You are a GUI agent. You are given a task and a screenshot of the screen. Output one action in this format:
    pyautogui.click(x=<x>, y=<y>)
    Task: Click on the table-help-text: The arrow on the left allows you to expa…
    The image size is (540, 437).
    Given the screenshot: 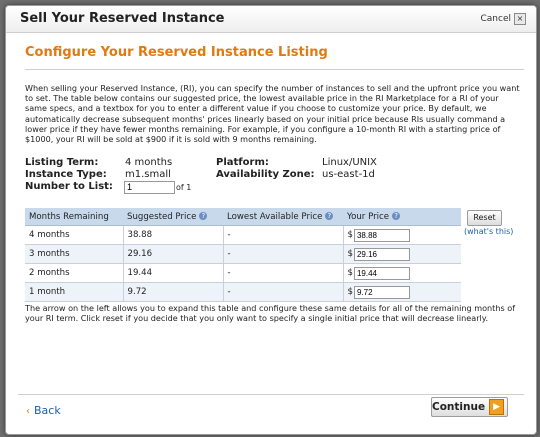 What is the action you would take?
    pyautogui.click(x=270, y=313)
    